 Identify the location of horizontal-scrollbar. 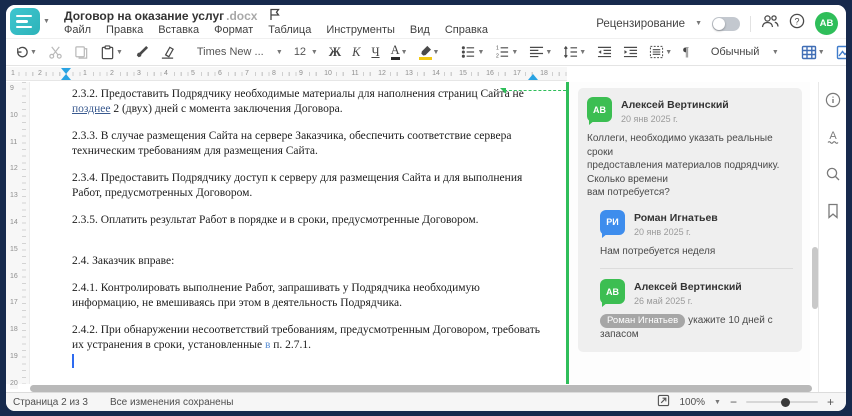
(421, 388).